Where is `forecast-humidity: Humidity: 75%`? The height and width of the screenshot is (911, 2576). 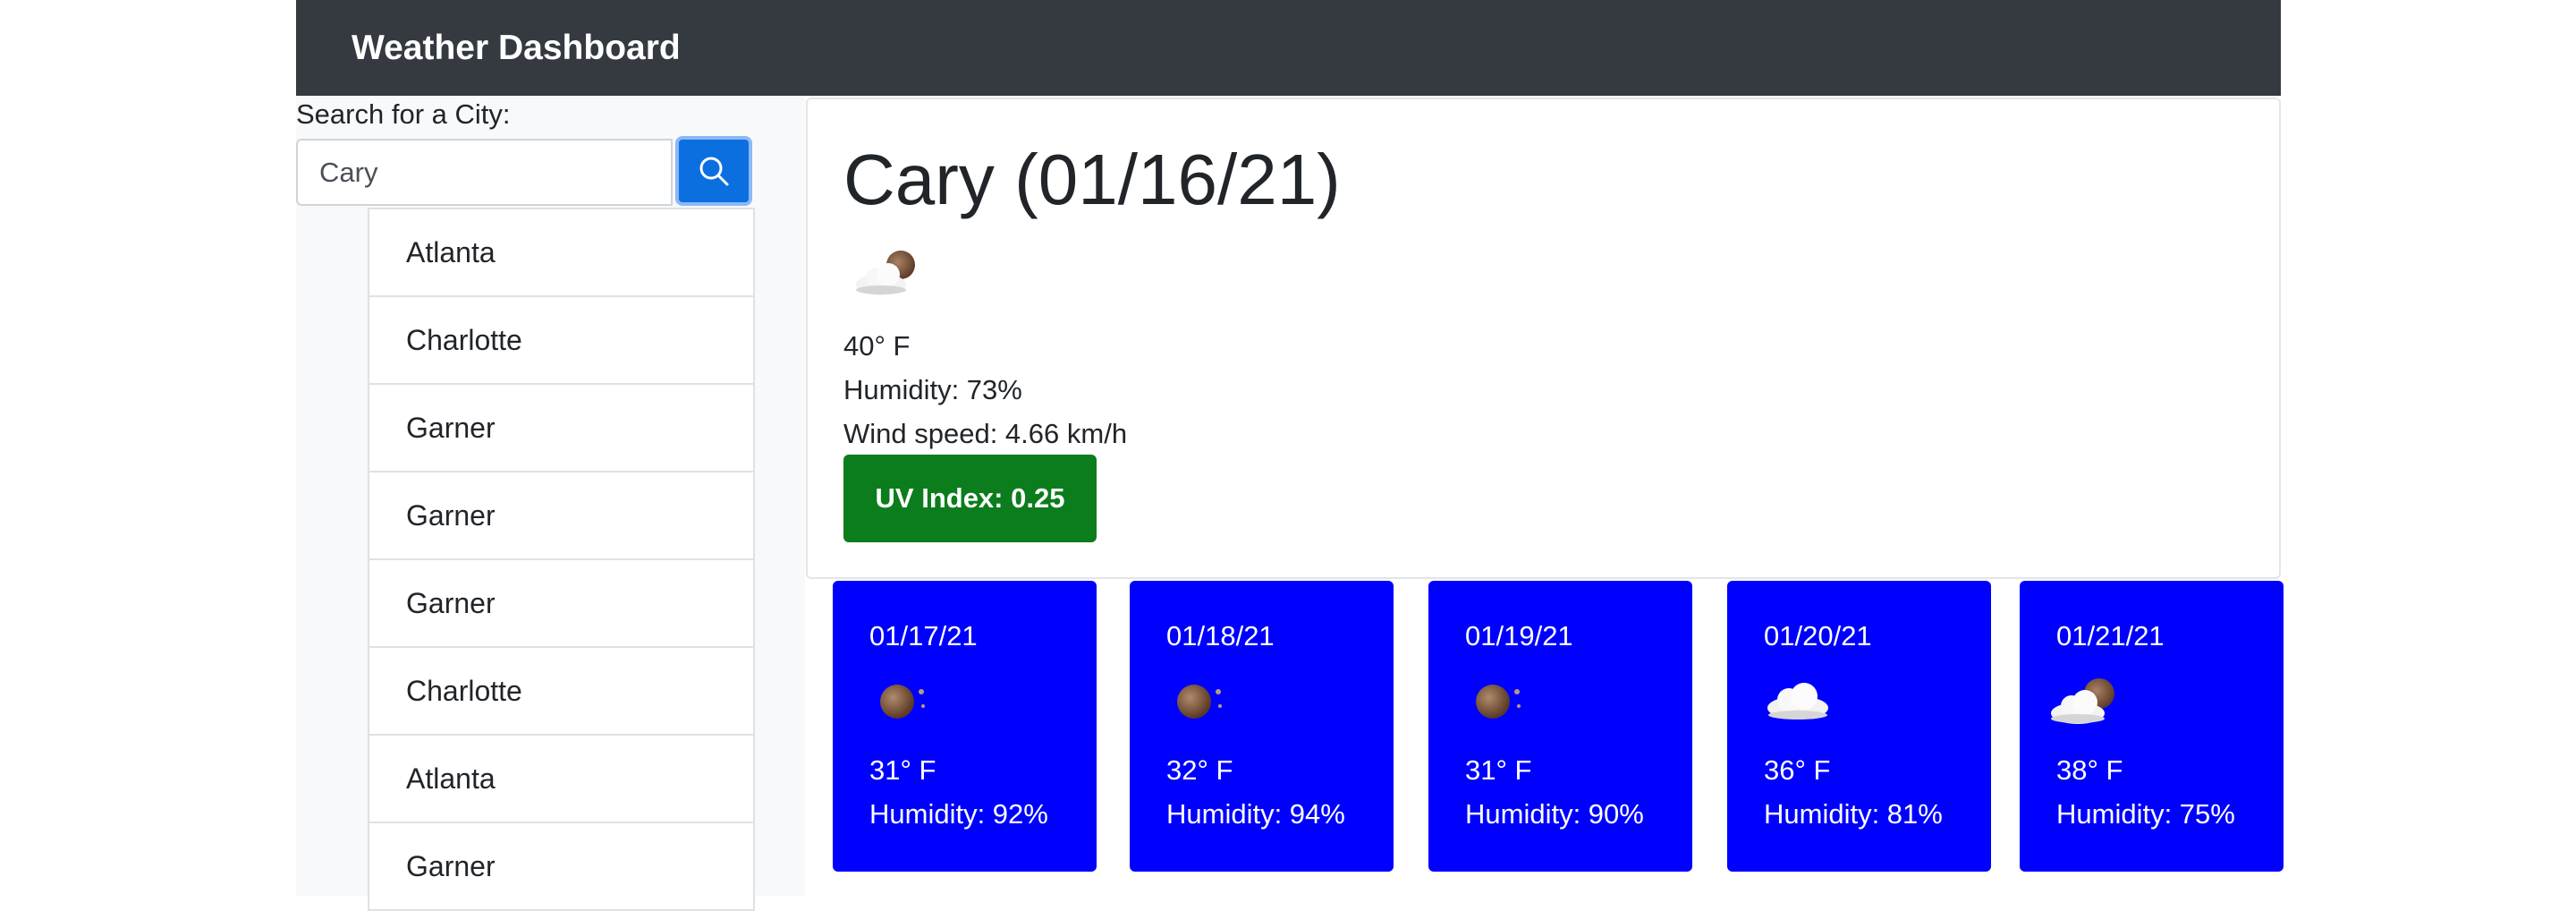
forecast-humidity: Humidity: 75% is located at coordinates (2145, 814).